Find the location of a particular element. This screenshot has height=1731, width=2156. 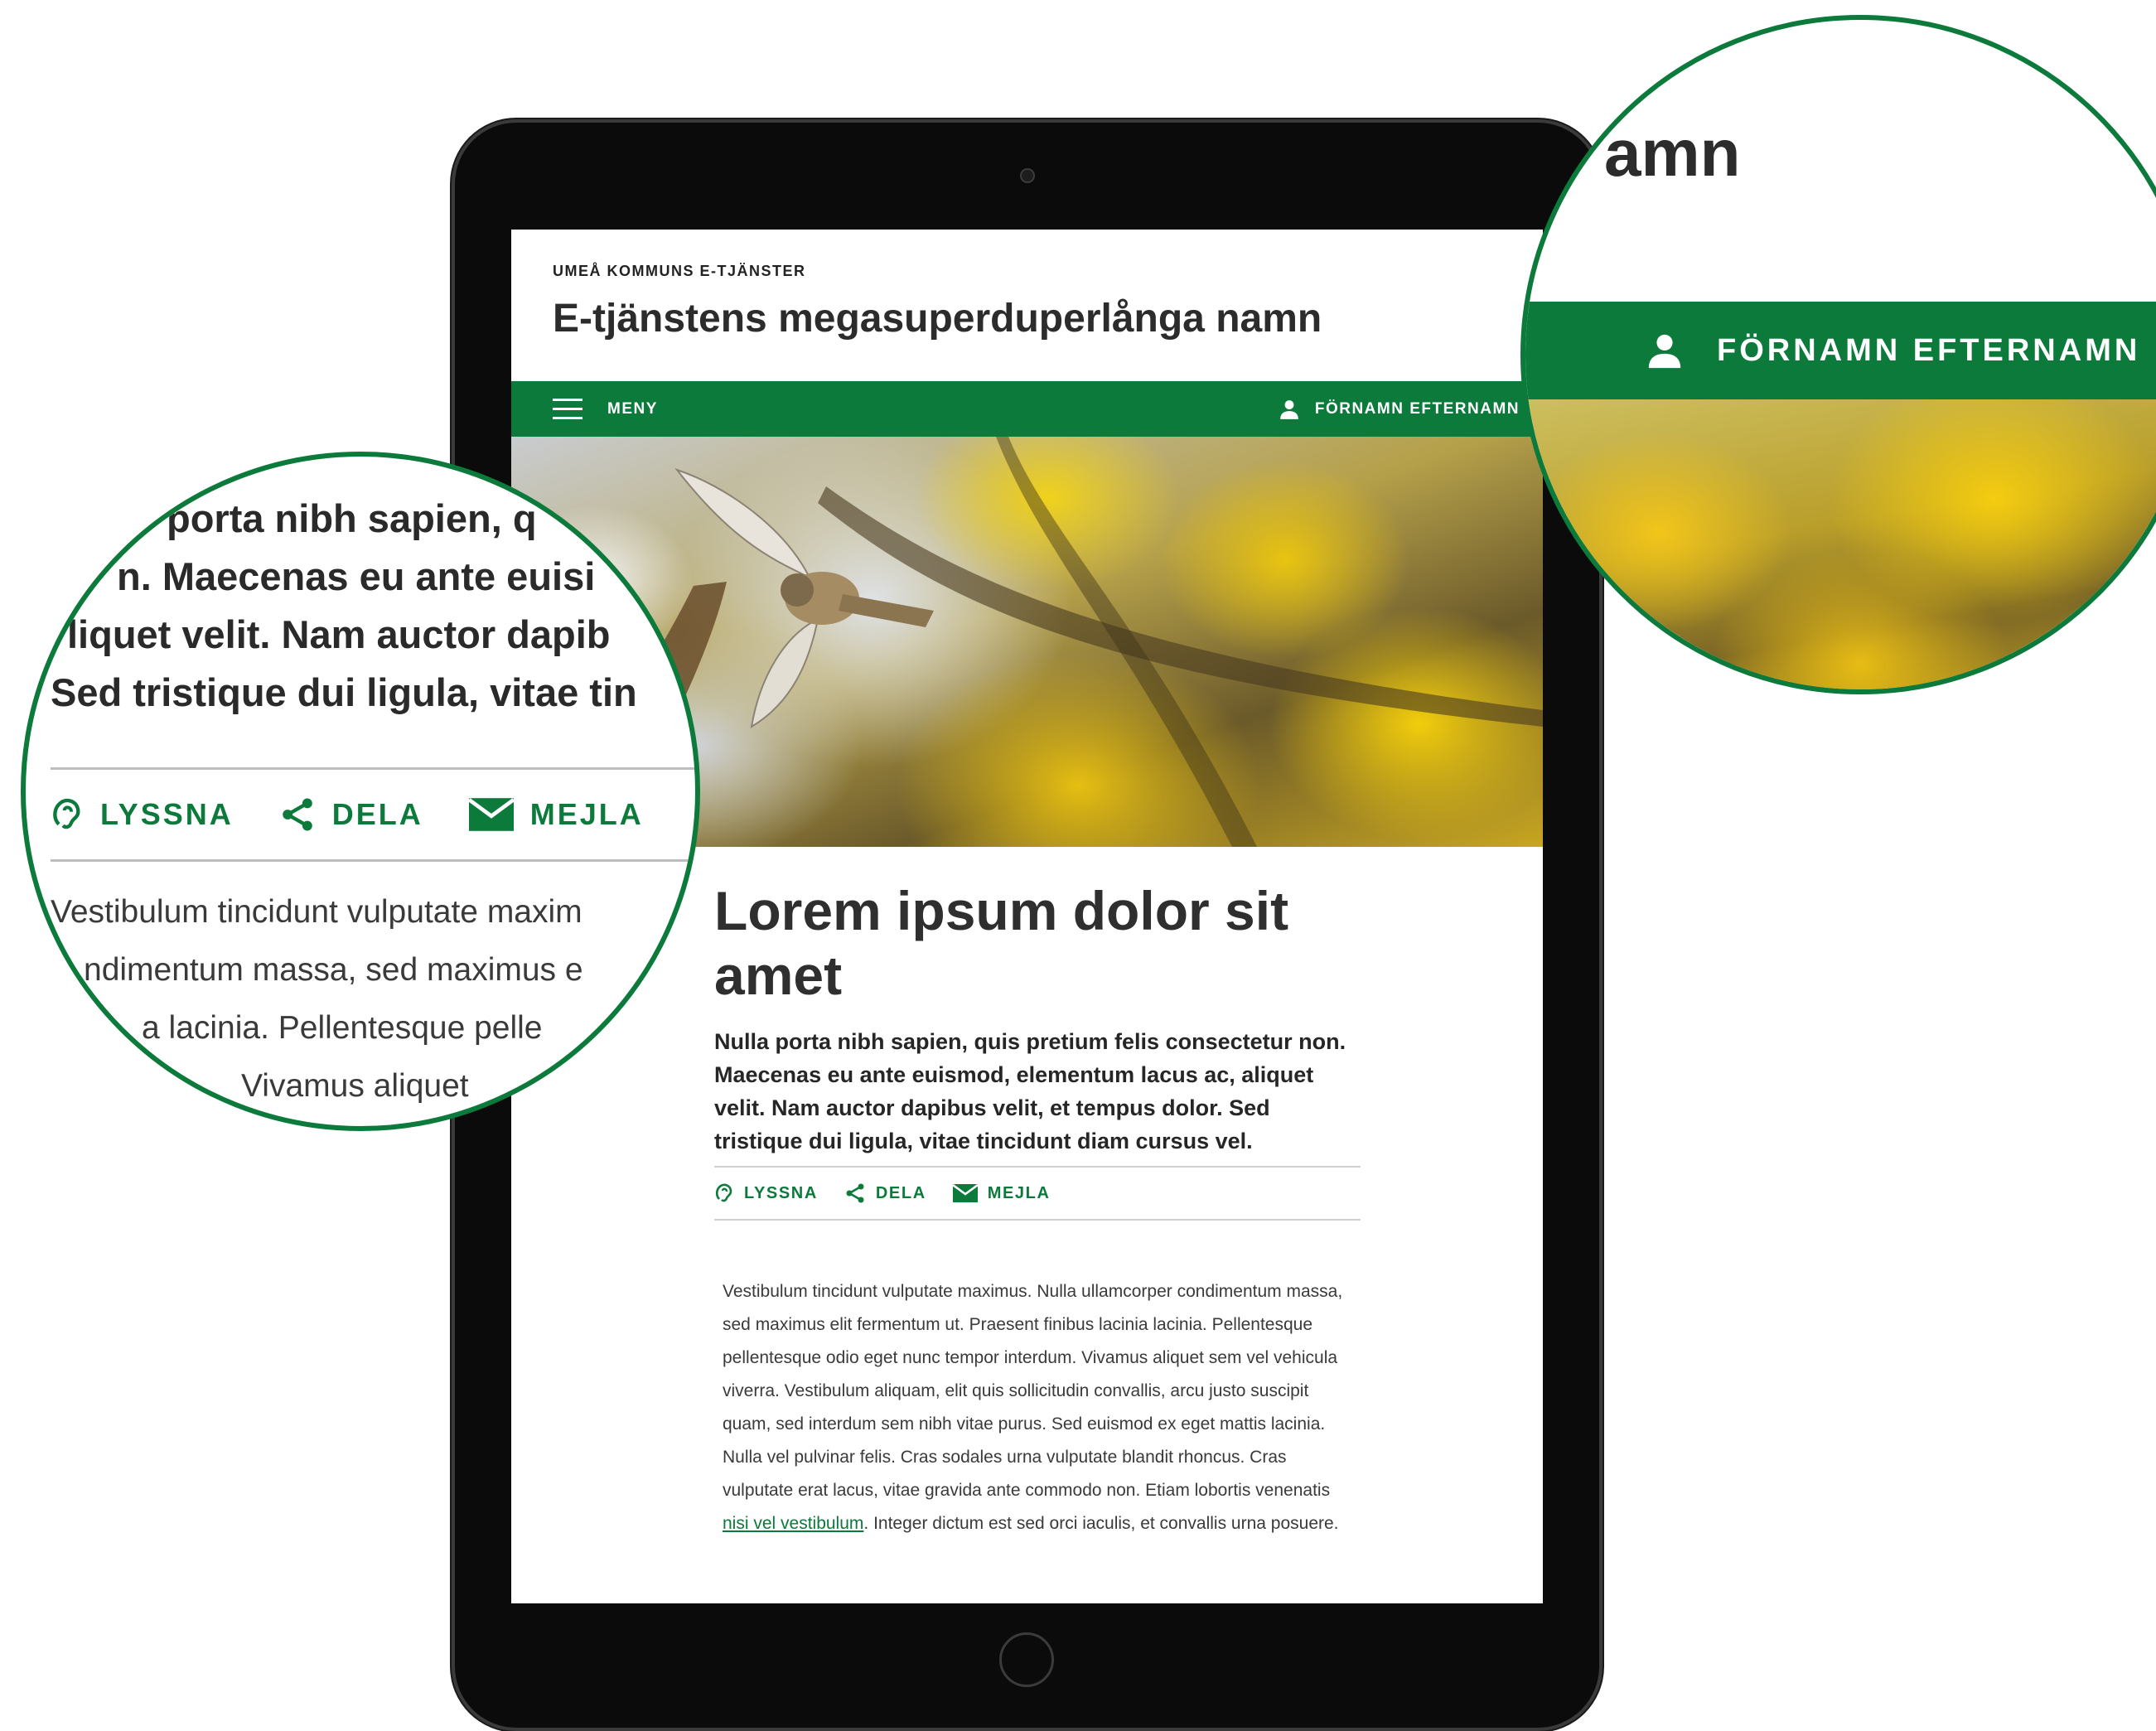

body-link: nisi vel vestibulum is located at coordinates (793, 1524).